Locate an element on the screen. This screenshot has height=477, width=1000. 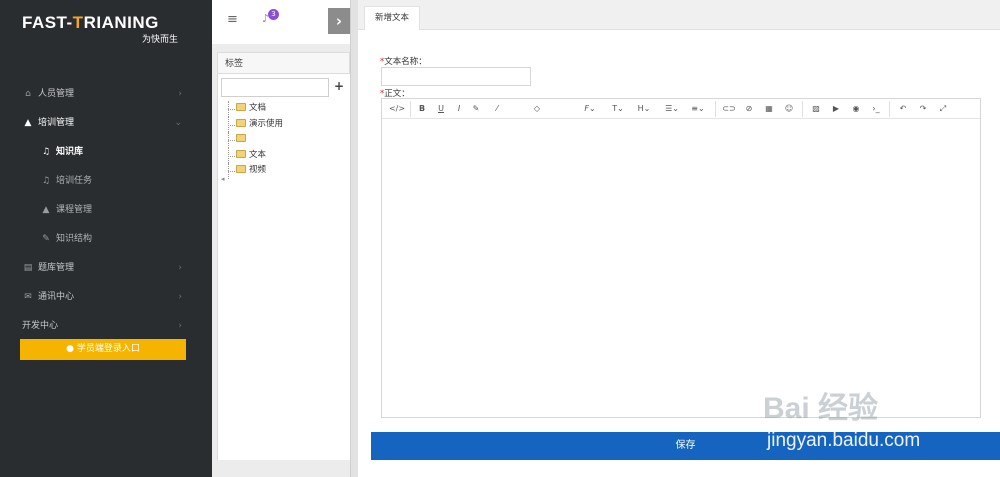
tree-node: 视频 is located at coordinates (255, 171).